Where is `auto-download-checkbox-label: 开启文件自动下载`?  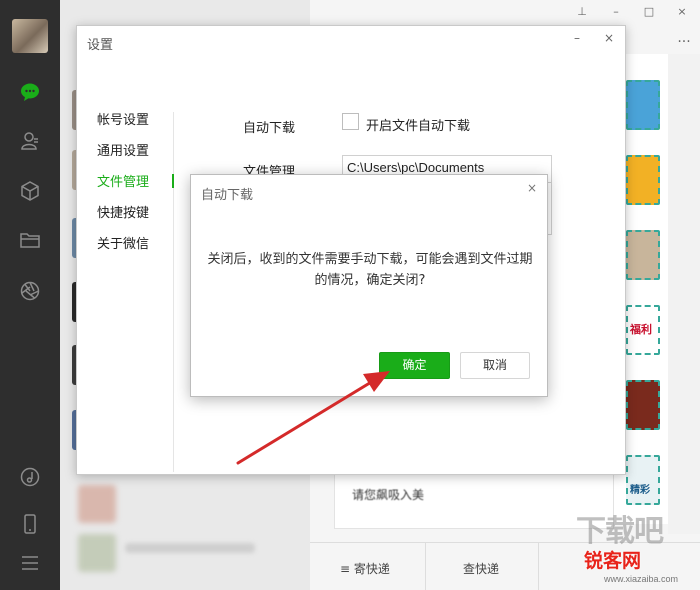 auto-download-checkbox-label: 开启文件自动下载 is located at coordinates (418, 124).